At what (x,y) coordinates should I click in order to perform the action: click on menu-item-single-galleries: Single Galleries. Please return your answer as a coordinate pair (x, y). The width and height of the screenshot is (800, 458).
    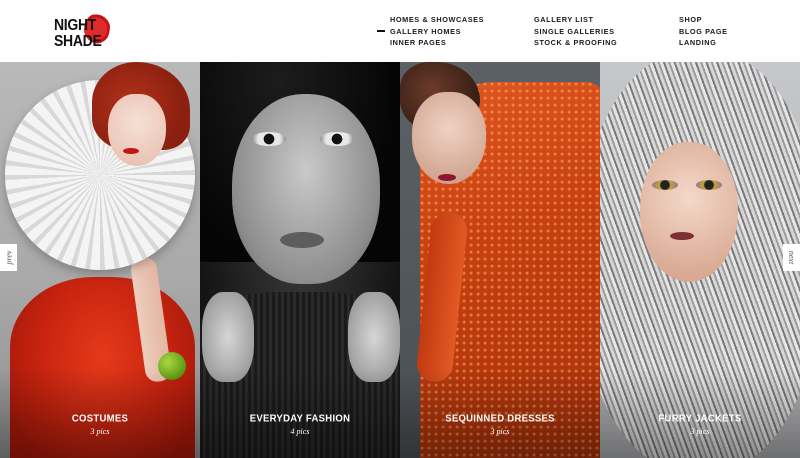
    Looking at the image, I should click on (575, 32).